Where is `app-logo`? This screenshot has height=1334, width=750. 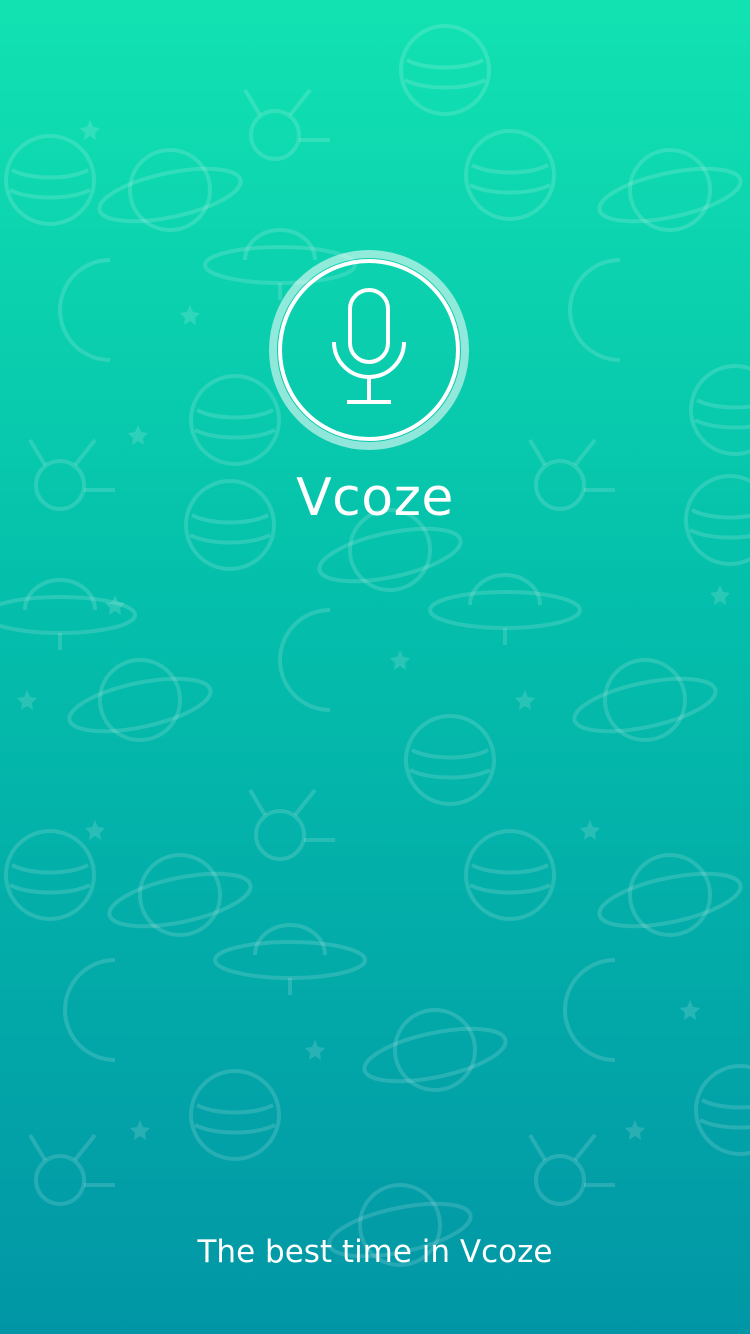
app-logo is located at coordinates (369, 350).